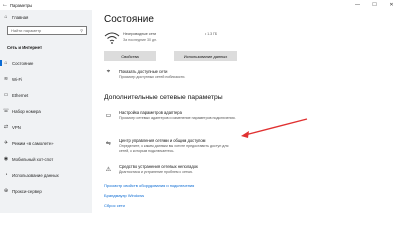  What do you see at coordinates (274, 128) in the screenshot?
I see `annotation-arrow` at bounding box center [274, 128].